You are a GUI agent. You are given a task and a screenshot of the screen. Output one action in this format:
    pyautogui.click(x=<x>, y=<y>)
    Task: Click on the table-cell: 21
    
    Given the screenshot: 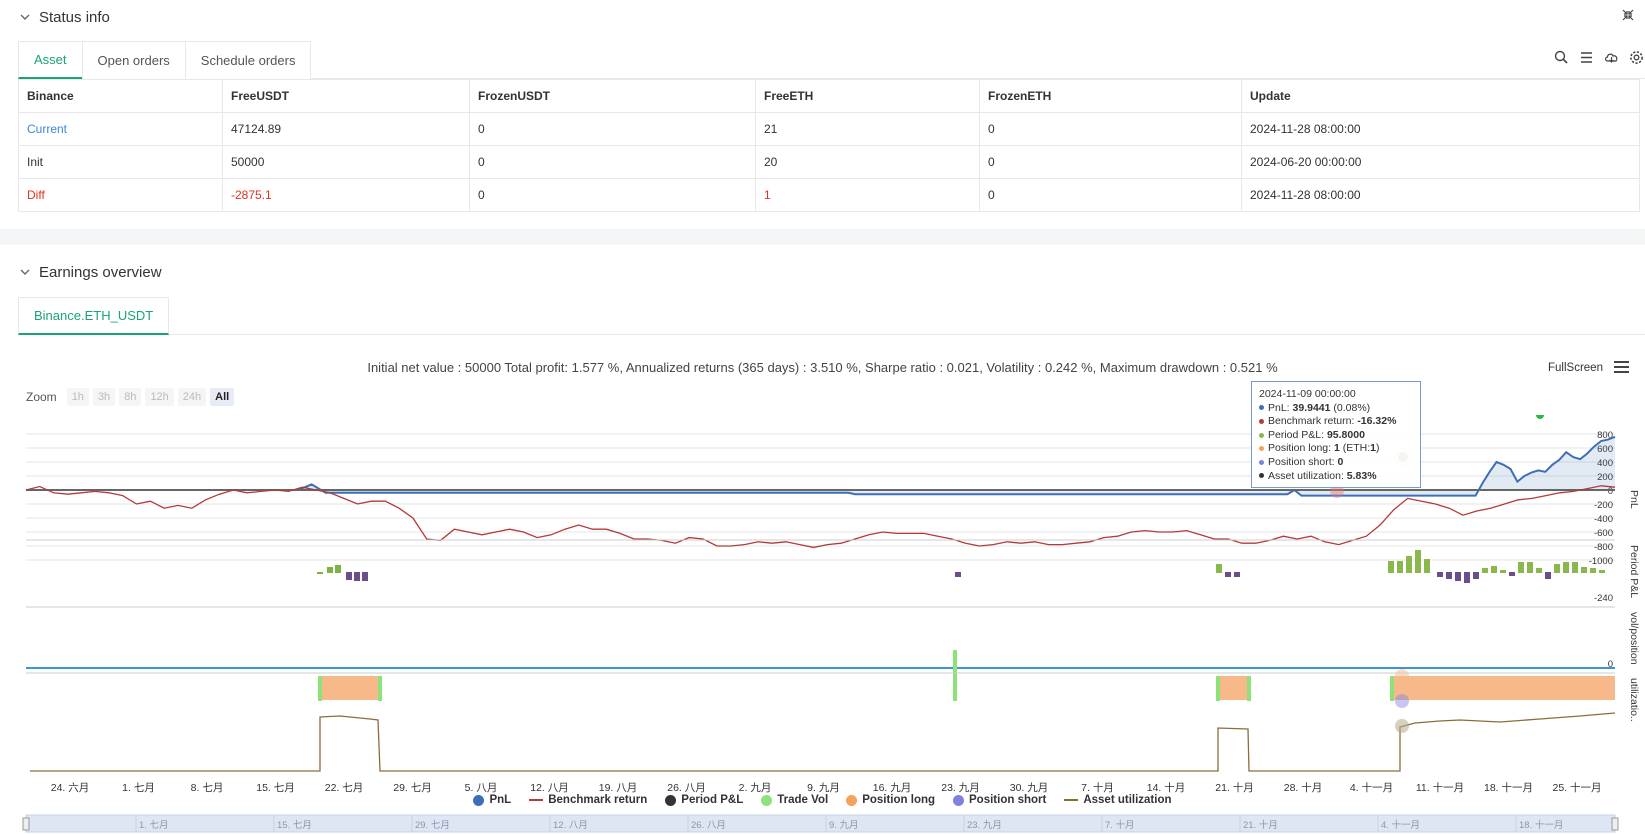 What is the action you would take?
    pyautogui.click(x=867, y=129)
    